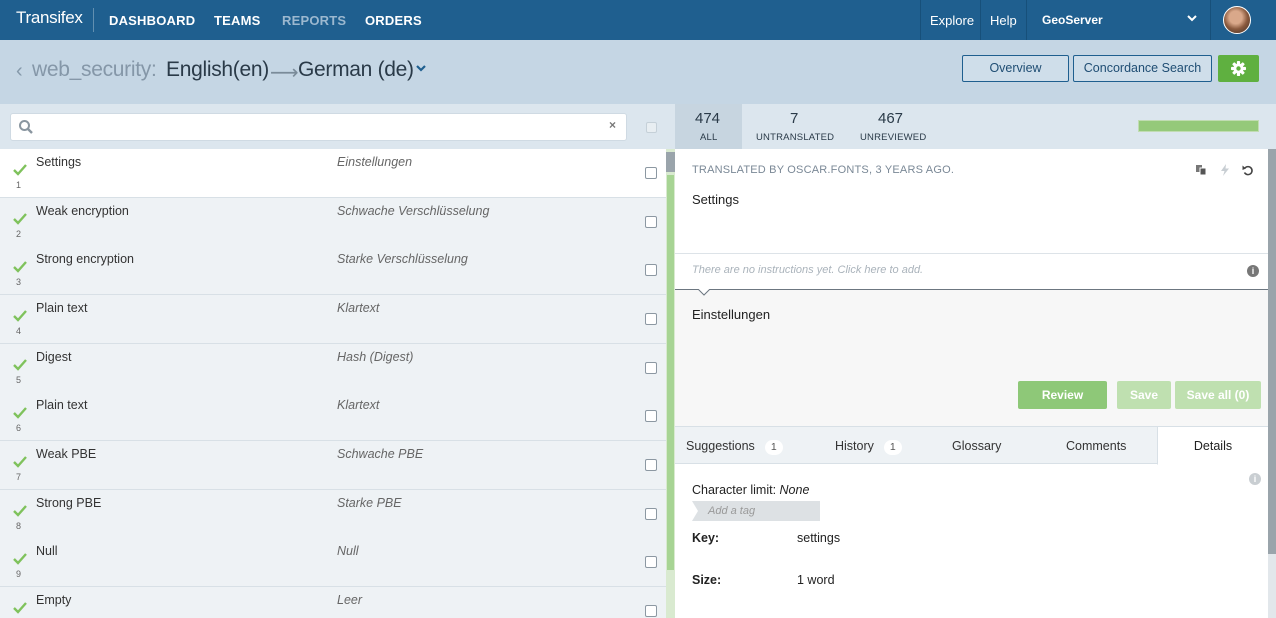 The height and width of the screenshot is (618, 1276). I want to click on string-number: 4, so click(19, 331).